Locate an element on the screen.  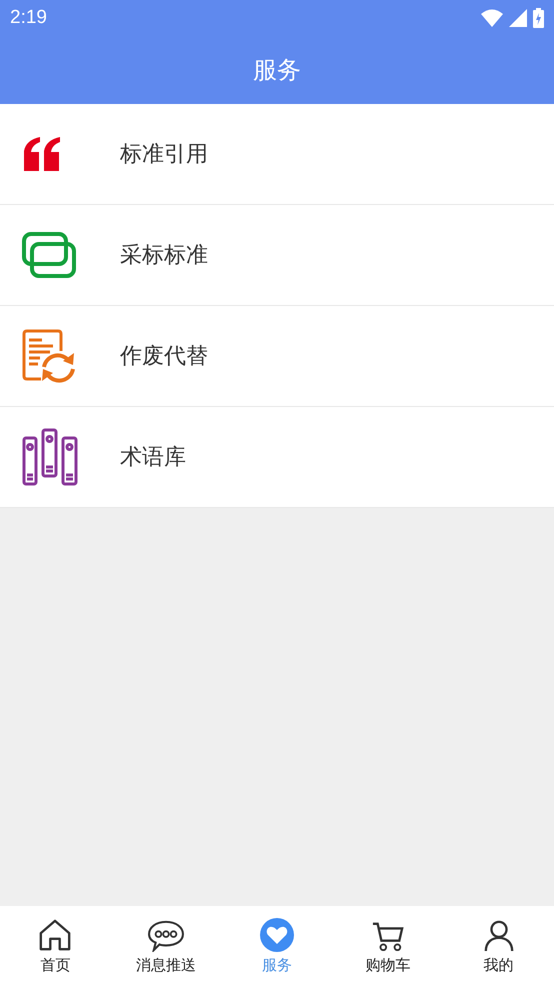
battery-icon is located at coordinates (538, 18).